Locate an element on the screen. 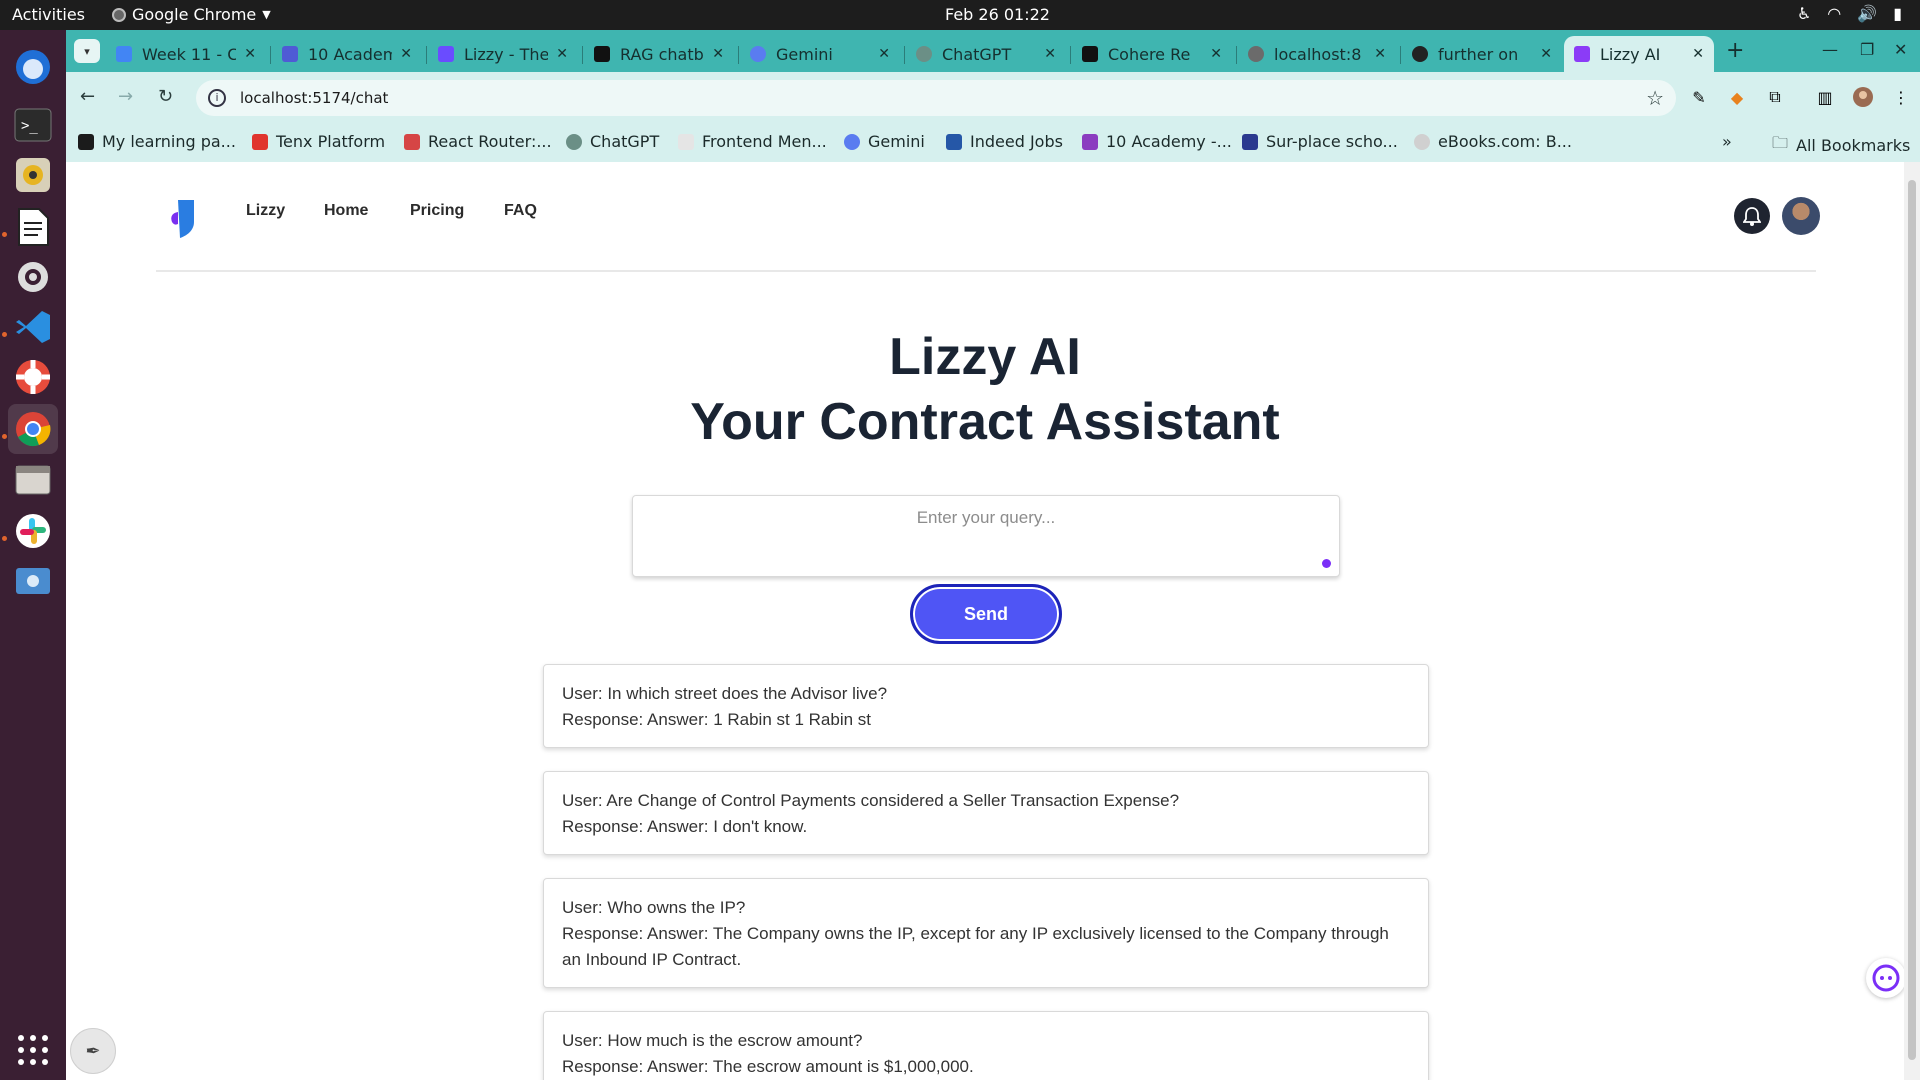 The width and height of the screenshot is (1920, 1080). reload-icon: ↻ is located at coordinates (165, 96).